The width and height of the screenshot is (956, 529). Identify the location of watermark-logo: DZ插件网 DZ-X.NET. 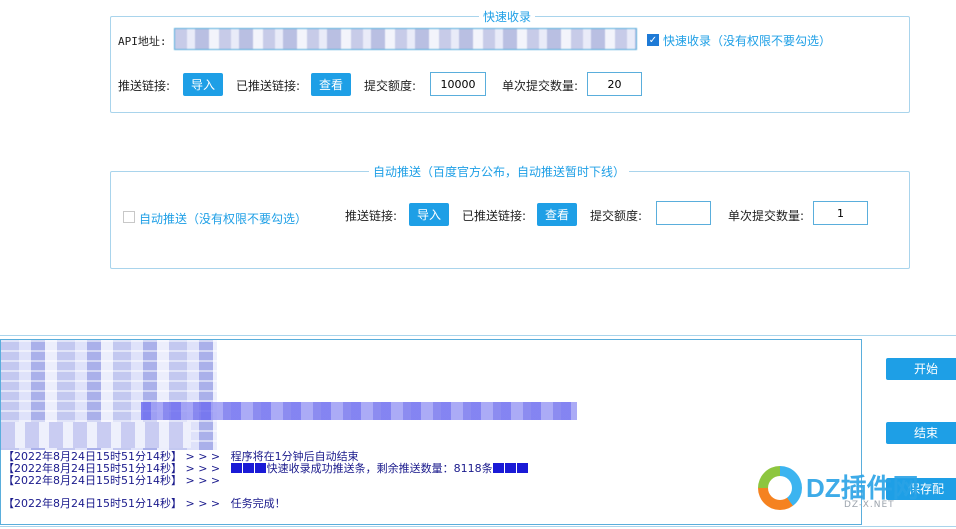
(852, 491).